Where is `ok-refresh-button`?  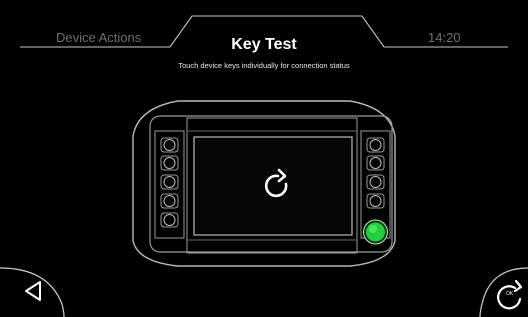
ok-refresh-button is located at coordinates (503, 291).